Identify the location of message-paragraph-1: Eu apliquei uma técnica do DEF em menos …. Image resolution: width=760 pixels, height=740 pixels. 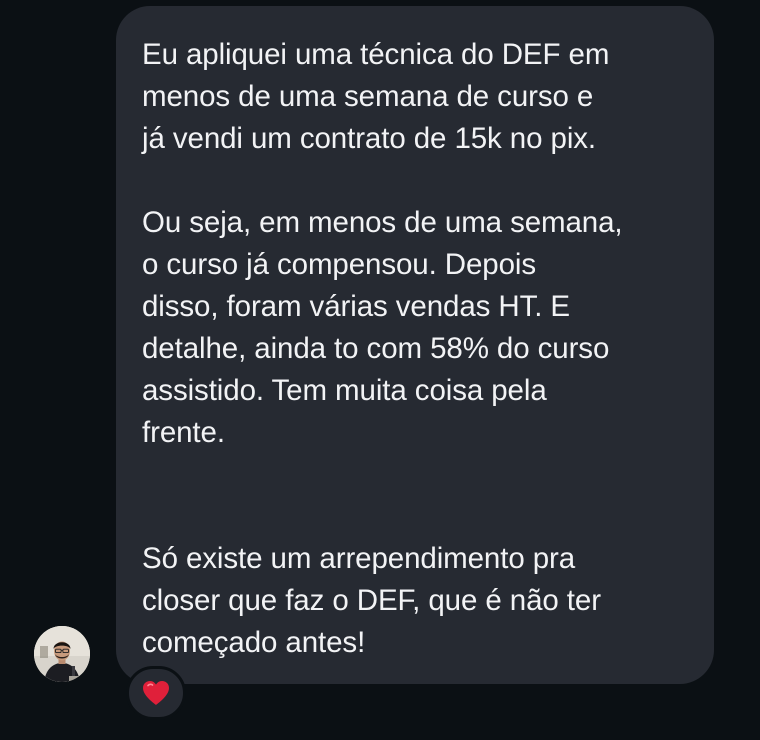
(376, 96).